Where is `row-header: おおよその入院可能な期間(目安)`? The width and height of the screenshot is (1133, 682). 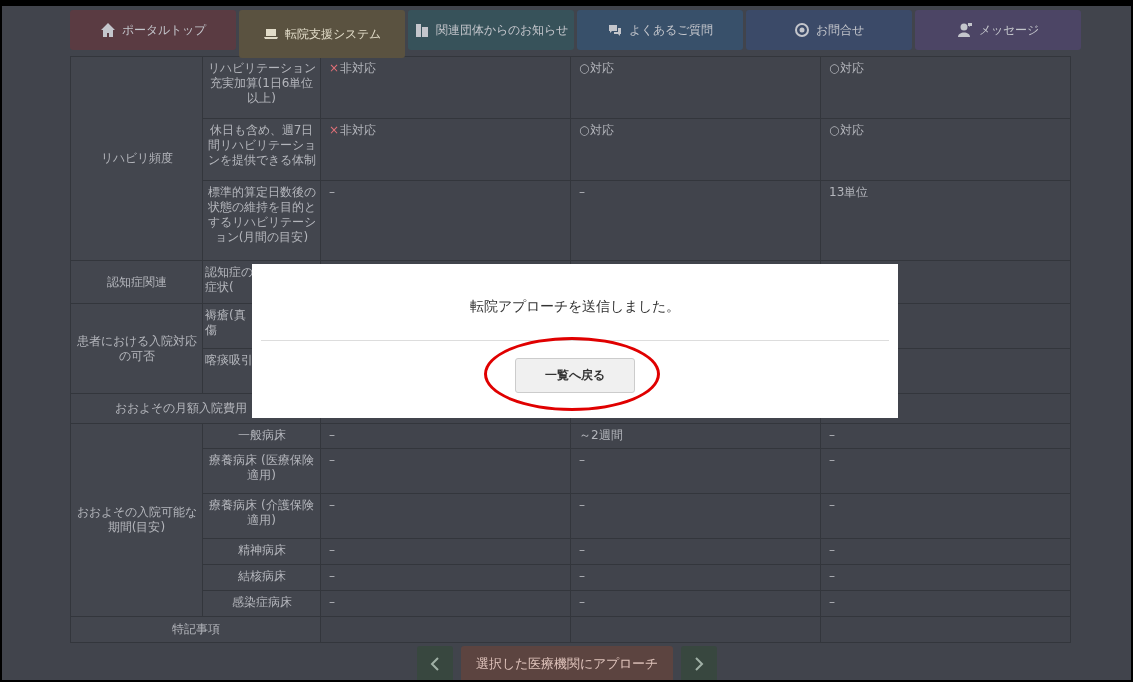 row-header: おおよその入院可能な期間(目安) is located at coordinates (136, 520).